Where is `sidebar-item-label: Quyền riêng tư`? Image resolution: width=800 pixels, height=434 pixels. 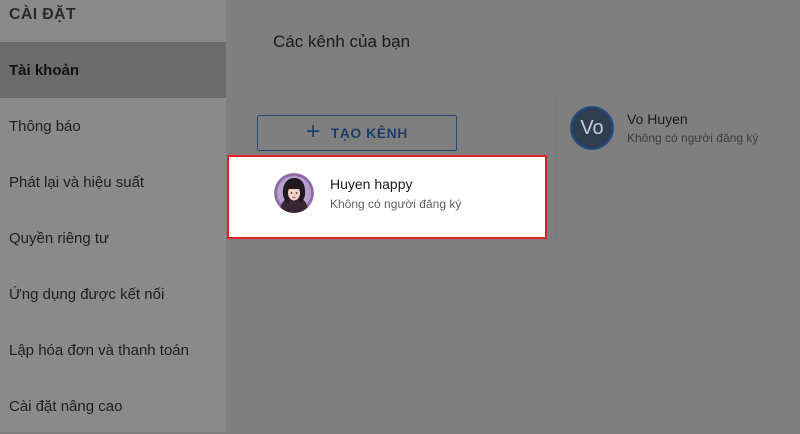
sidebar-item-label: Quyền riêng tư is located at coordinates (59, 238).